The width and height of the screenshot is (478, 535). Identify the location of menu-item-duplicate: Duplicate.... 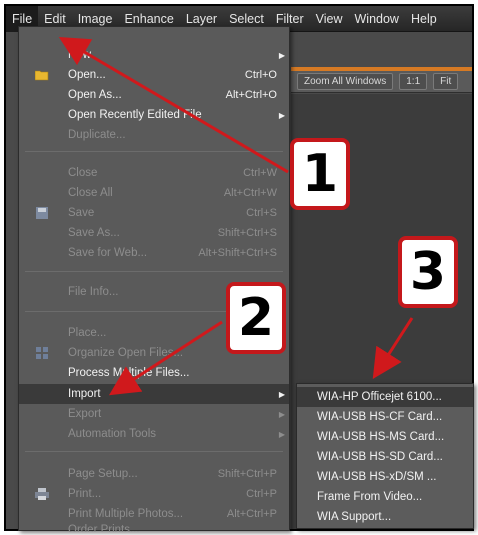
(154, 135).